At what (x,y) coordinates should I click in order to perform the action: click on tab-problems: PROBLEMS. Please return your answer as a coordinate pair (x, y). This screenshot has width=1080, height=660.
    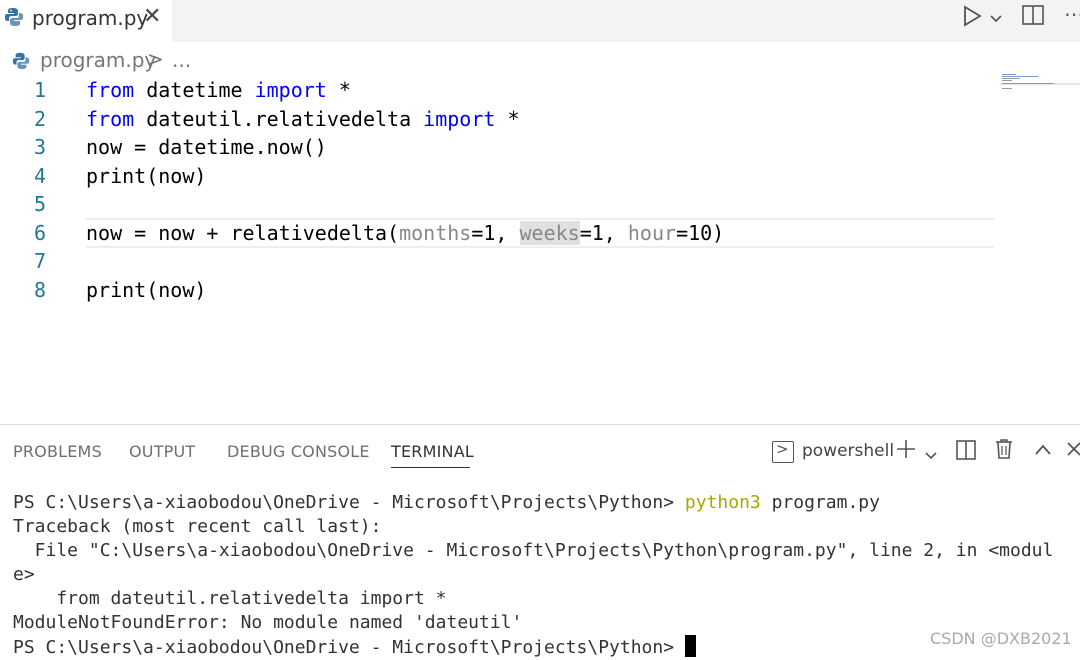
    Looking at the image, I should click on (57, 451).